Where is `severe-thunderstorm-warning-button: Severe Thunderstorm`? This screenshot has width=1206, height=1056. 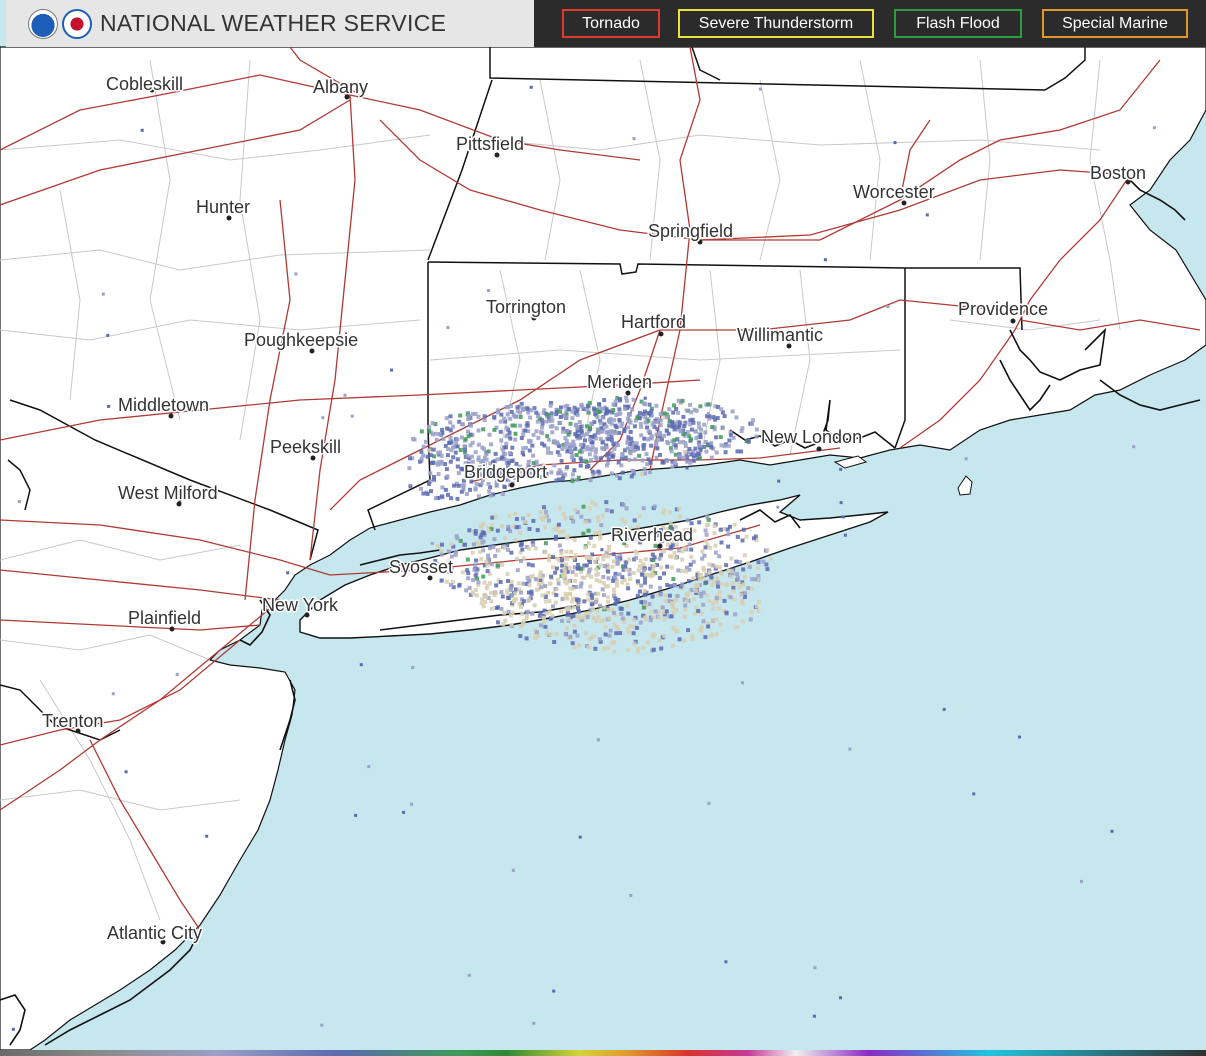 severe-thunderstorm-warning-button: Severe Thunderstorm is located at coordinates (776, 23).